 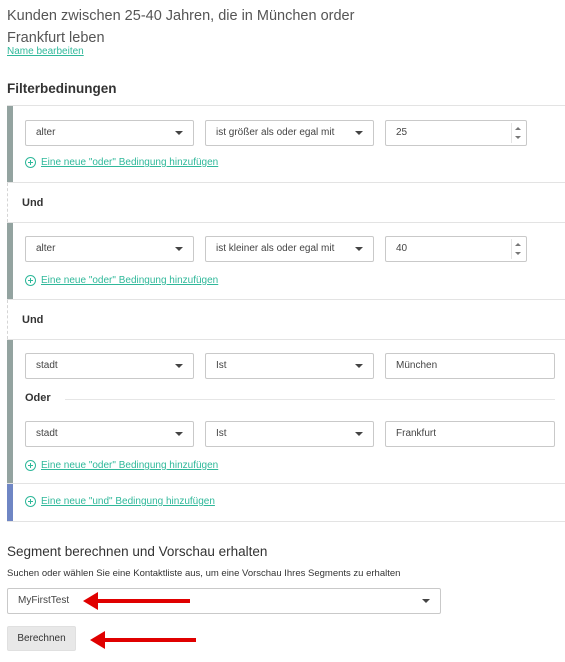 What do you see at coordinates (289, 366) in the screenshot?
I see `operator-select-3: Ist` at bounding box center [289, 366].